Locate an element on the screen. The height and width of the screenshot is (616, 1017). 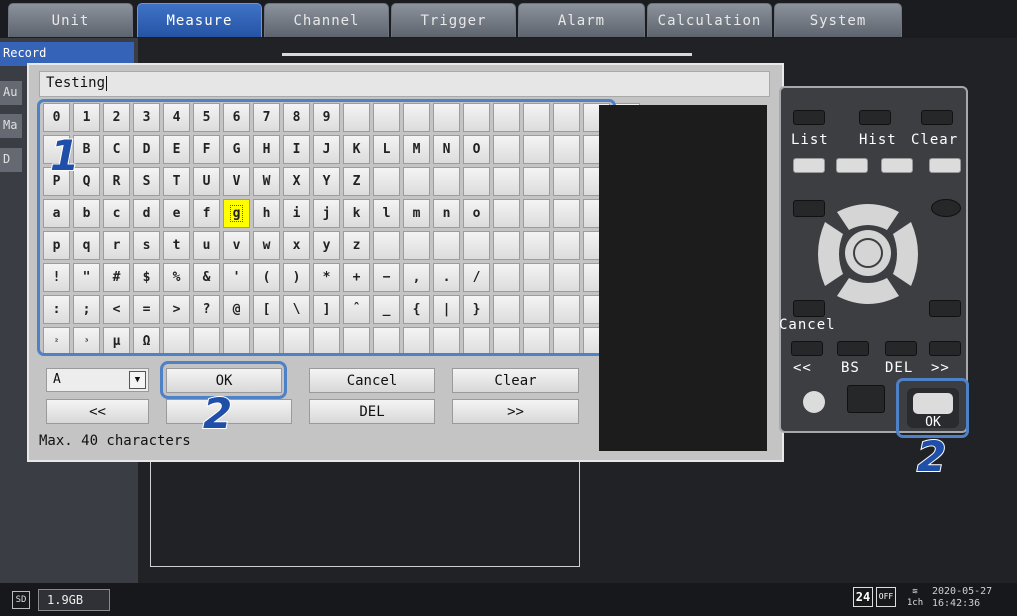
charset-select-value: A is located at coordinates (57, 379).